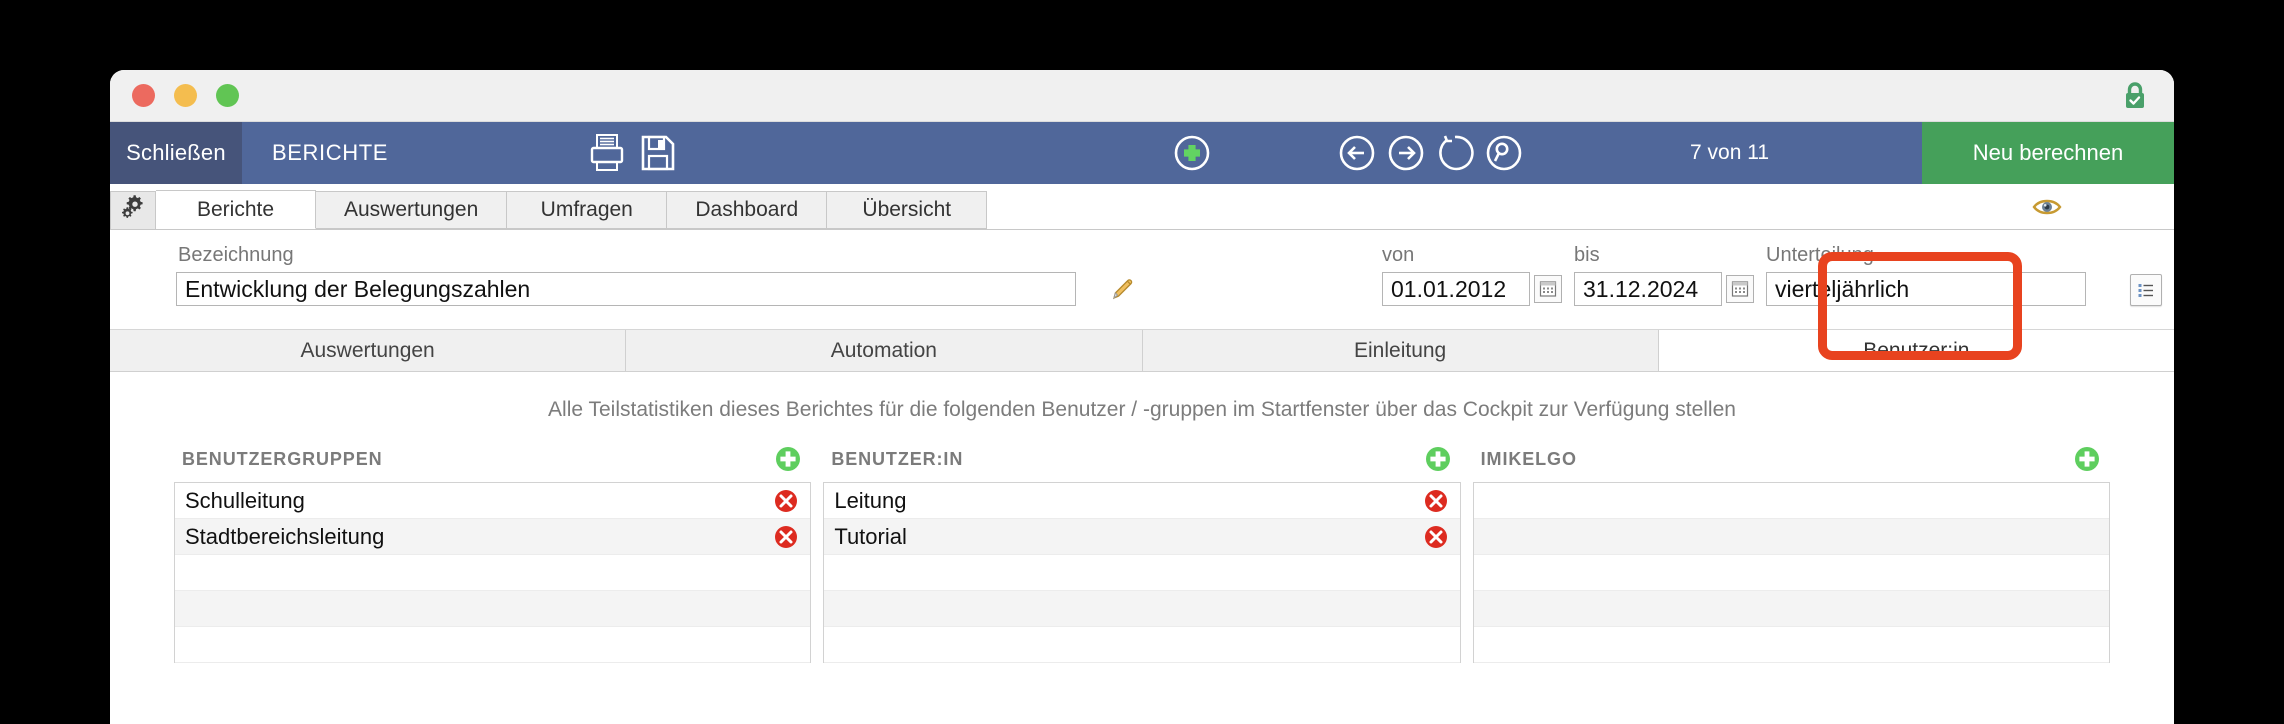 The width and height of the screenshot is (2284, 724). What do you see at coordinates (2135, 96) in the screenshot?
I see `lock-secure-icon` at bounding box center [2135, 96].